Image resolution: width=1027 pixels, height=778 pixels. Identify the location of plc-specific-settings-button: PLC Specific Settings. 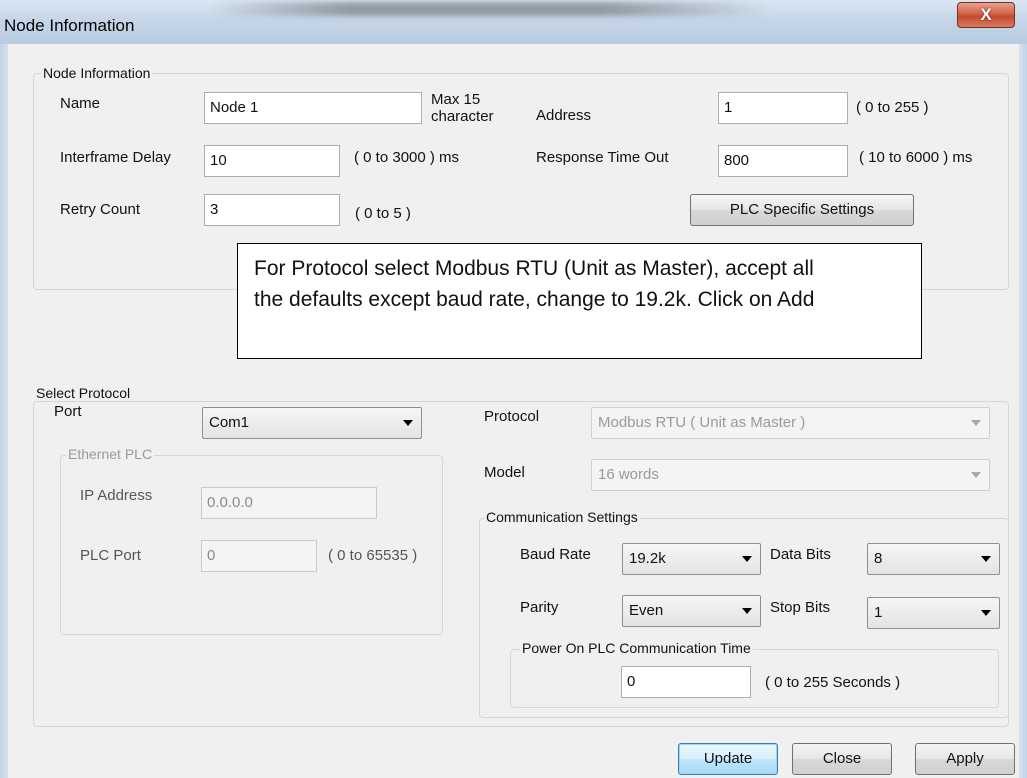
(802, 210).